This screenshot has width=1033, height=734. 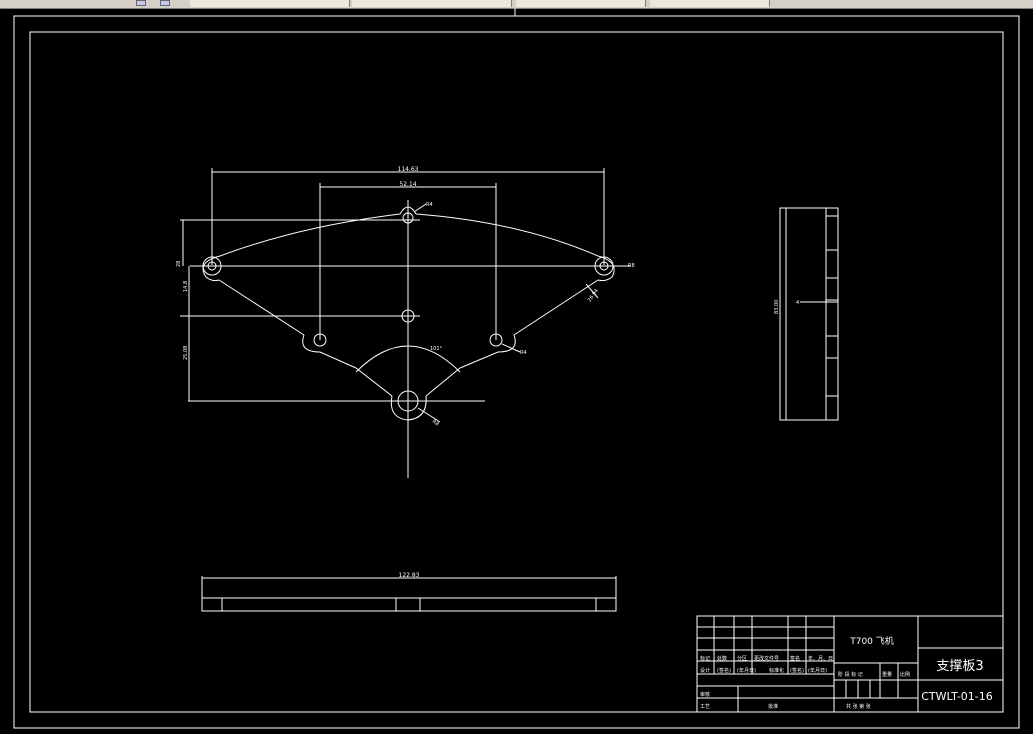 What do you see at coordinates (436, 349) in the screenshot?
I see `dim-text-arc-angle: 101°` at bounding box center [436, 349].